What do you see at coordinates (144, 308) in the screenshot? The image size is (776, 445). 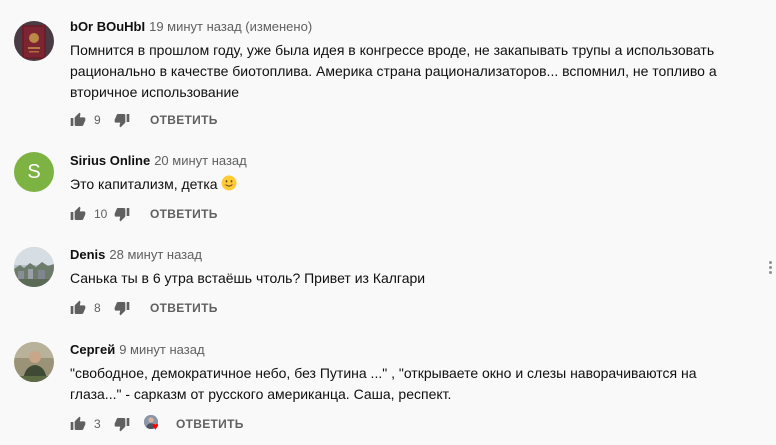 I see `comment-actions: 8 ОТВЕТИТЬ` at bounding box center [144, 308].